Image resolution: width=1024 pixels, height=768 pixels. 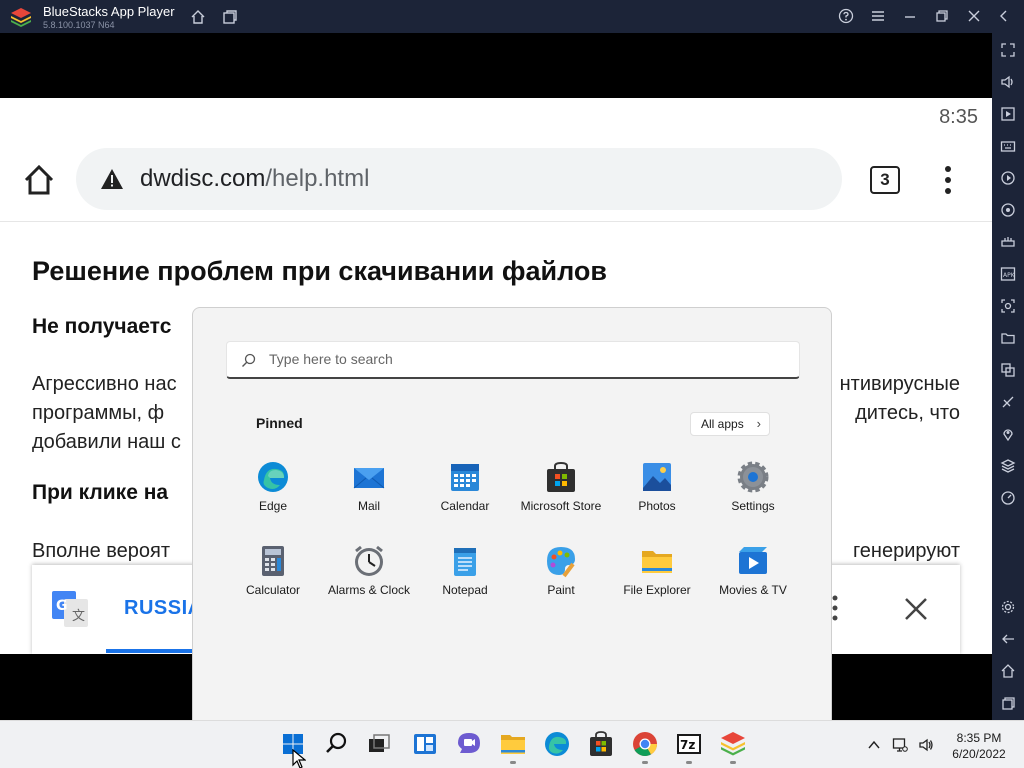 I want to click on all-apps-button: All apps ›, so click(x=730, y=424).